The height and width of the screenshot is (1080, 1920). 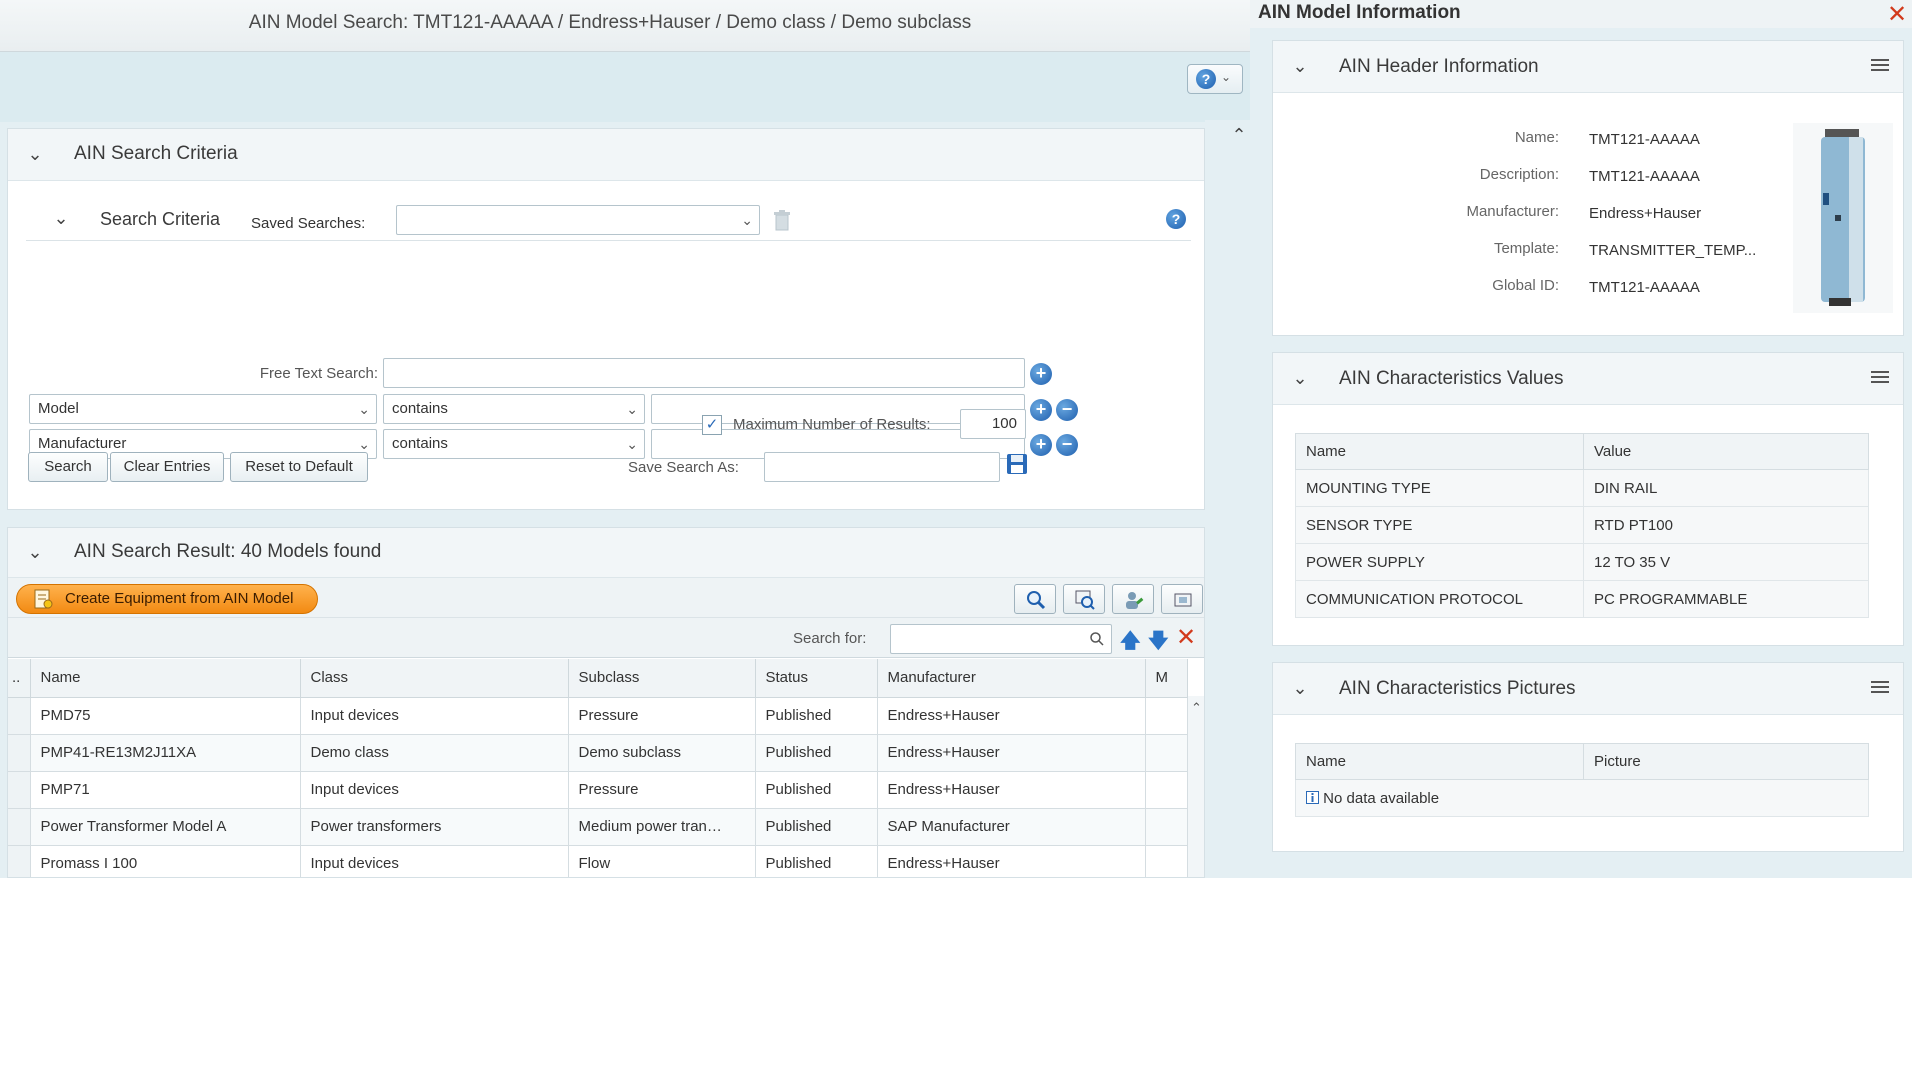 What do you see at coordinates (1001, 639) in the screenshot?
I see `table-search-input` at bounding box center [1001, 639].